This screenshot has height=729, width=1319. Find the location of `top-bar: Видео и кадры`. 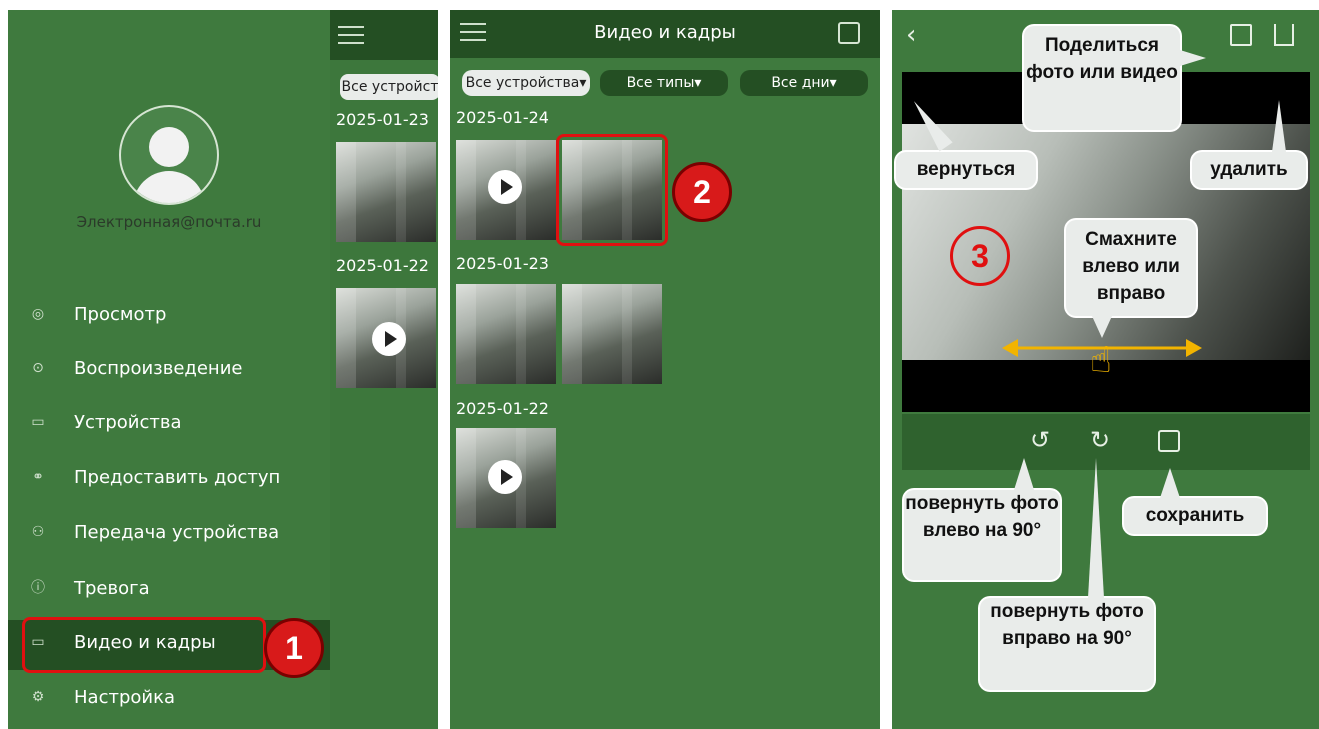

top-bar: Видео и кадры is located at coordinates (665, 34).